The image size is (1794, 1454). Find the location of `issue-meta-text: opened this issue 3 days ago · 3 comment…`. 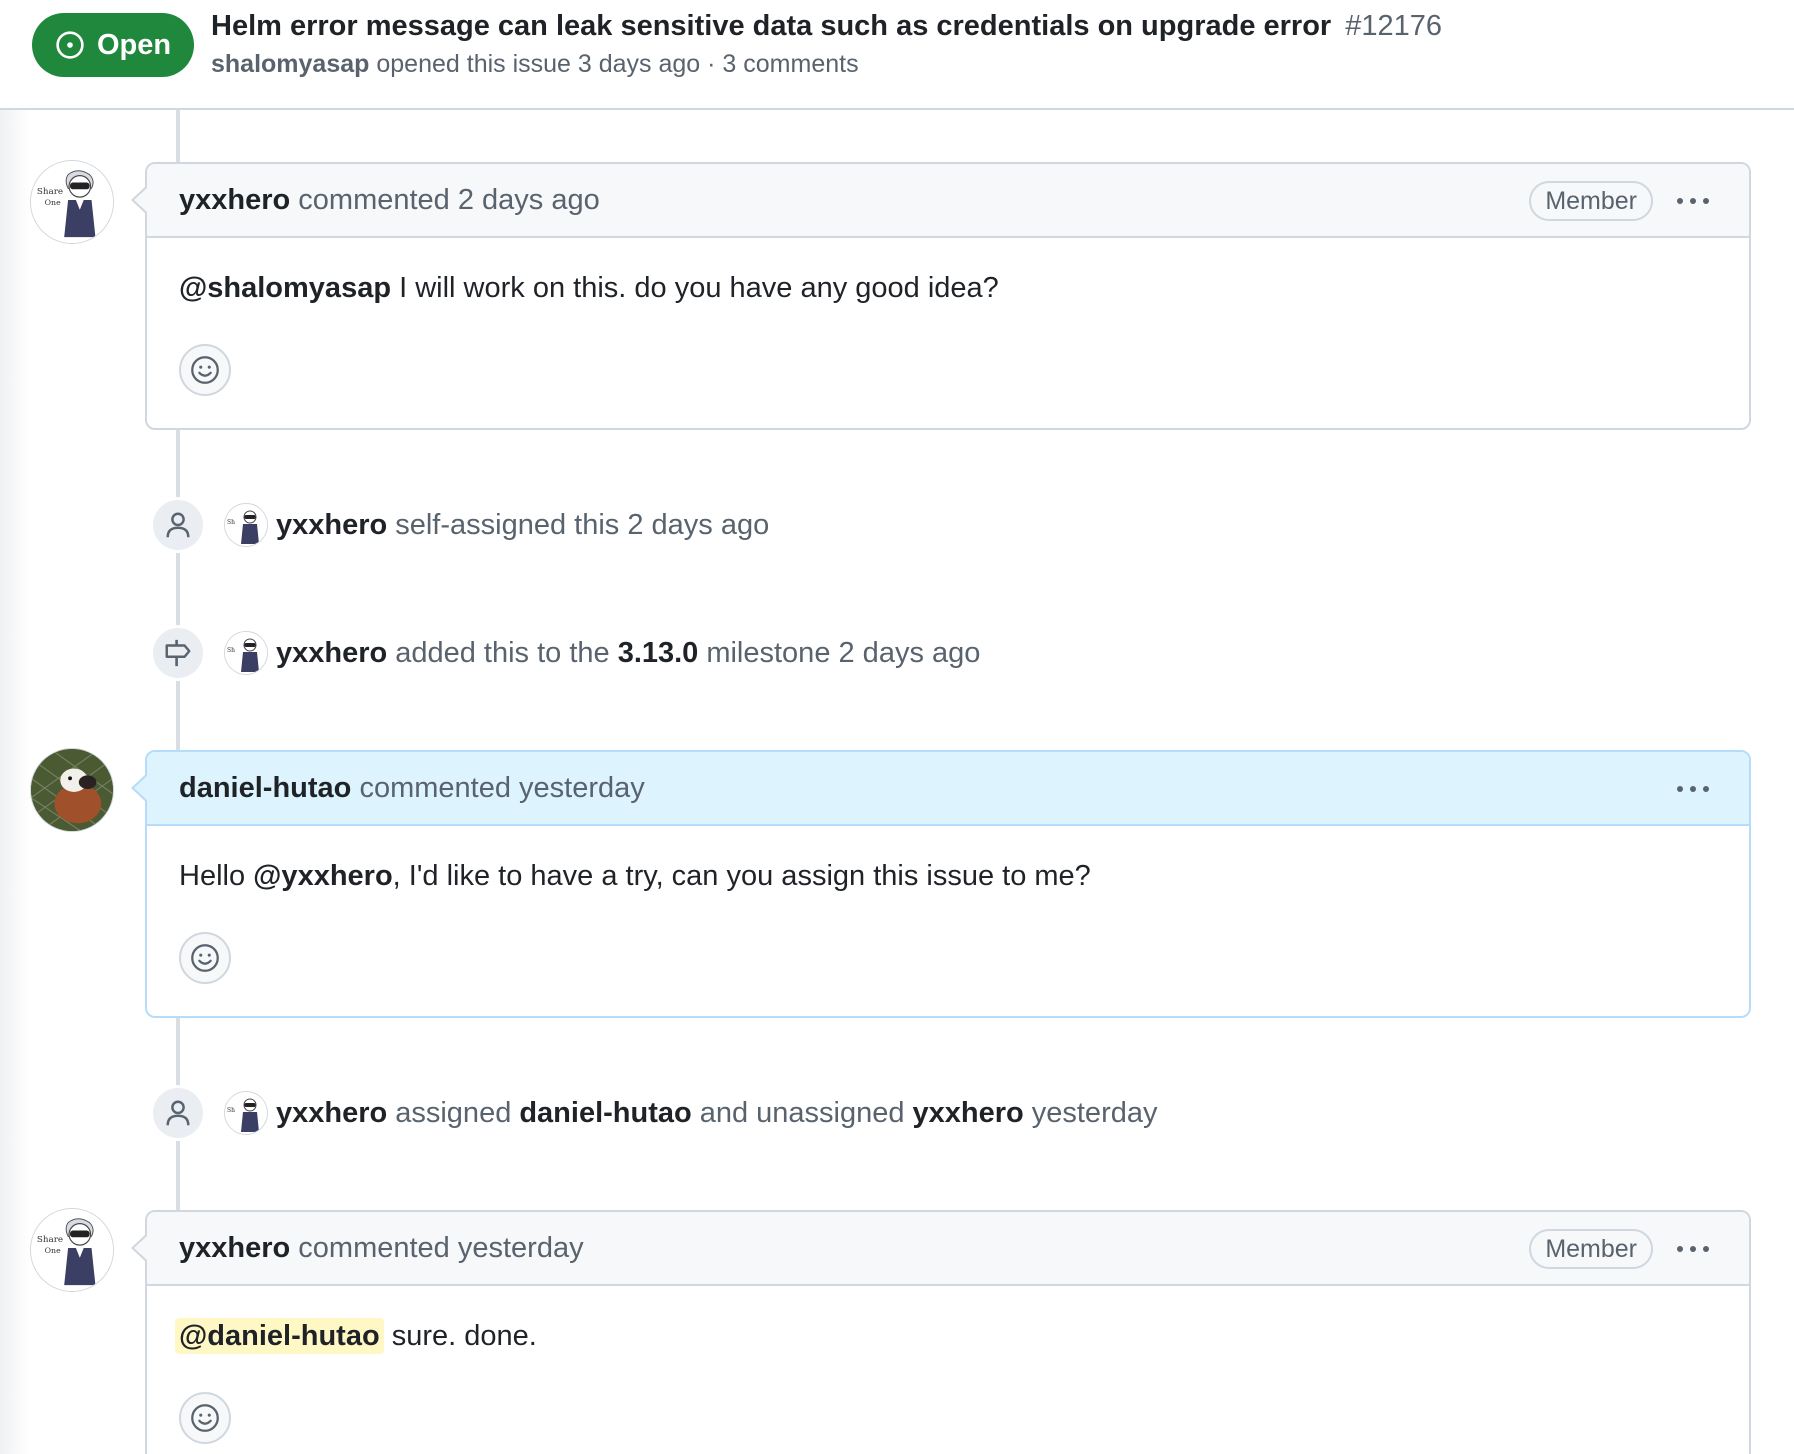

issue-meta-text: opened this issue 3 days ago · 3 comment… is located at coordinates (617, 64).